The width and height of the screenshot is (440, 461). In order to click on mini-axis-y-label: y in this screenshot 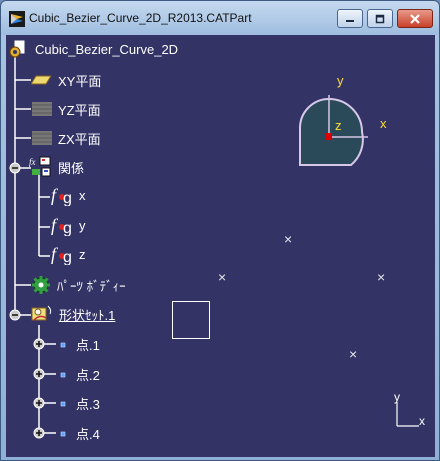, I will do `click(397, 397)`.